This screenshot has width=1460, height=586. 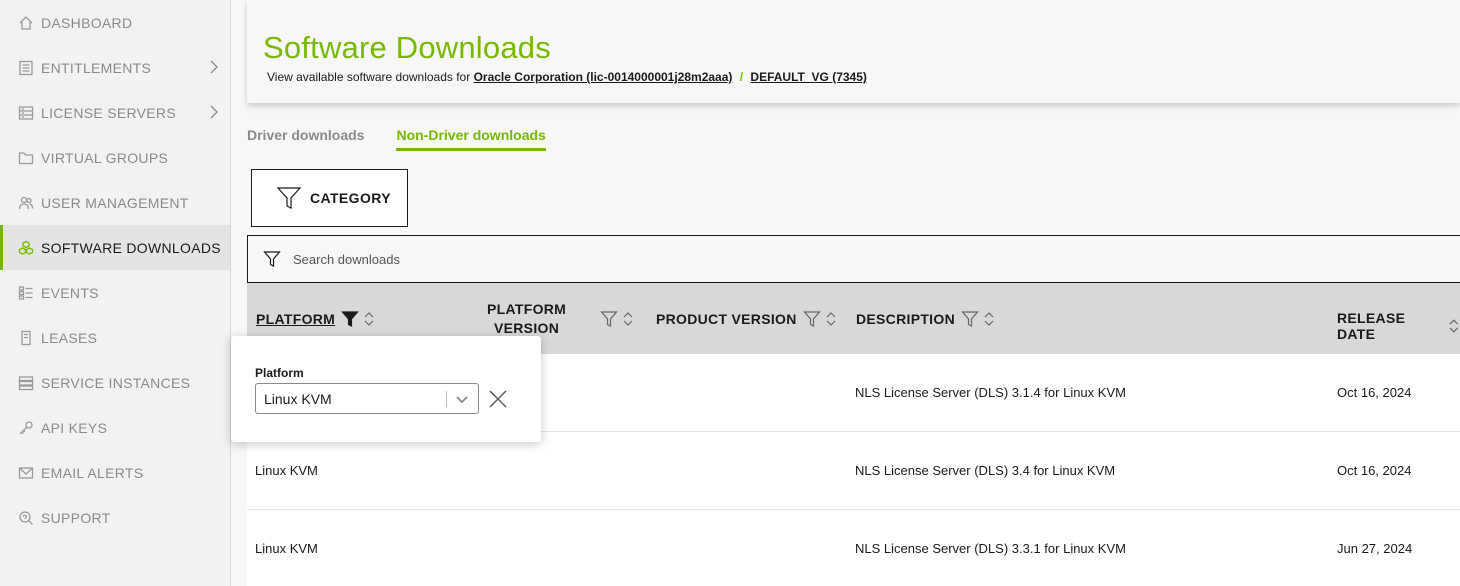 I want to click on column-header-platform-version-controls, so click(x=614, y=319).